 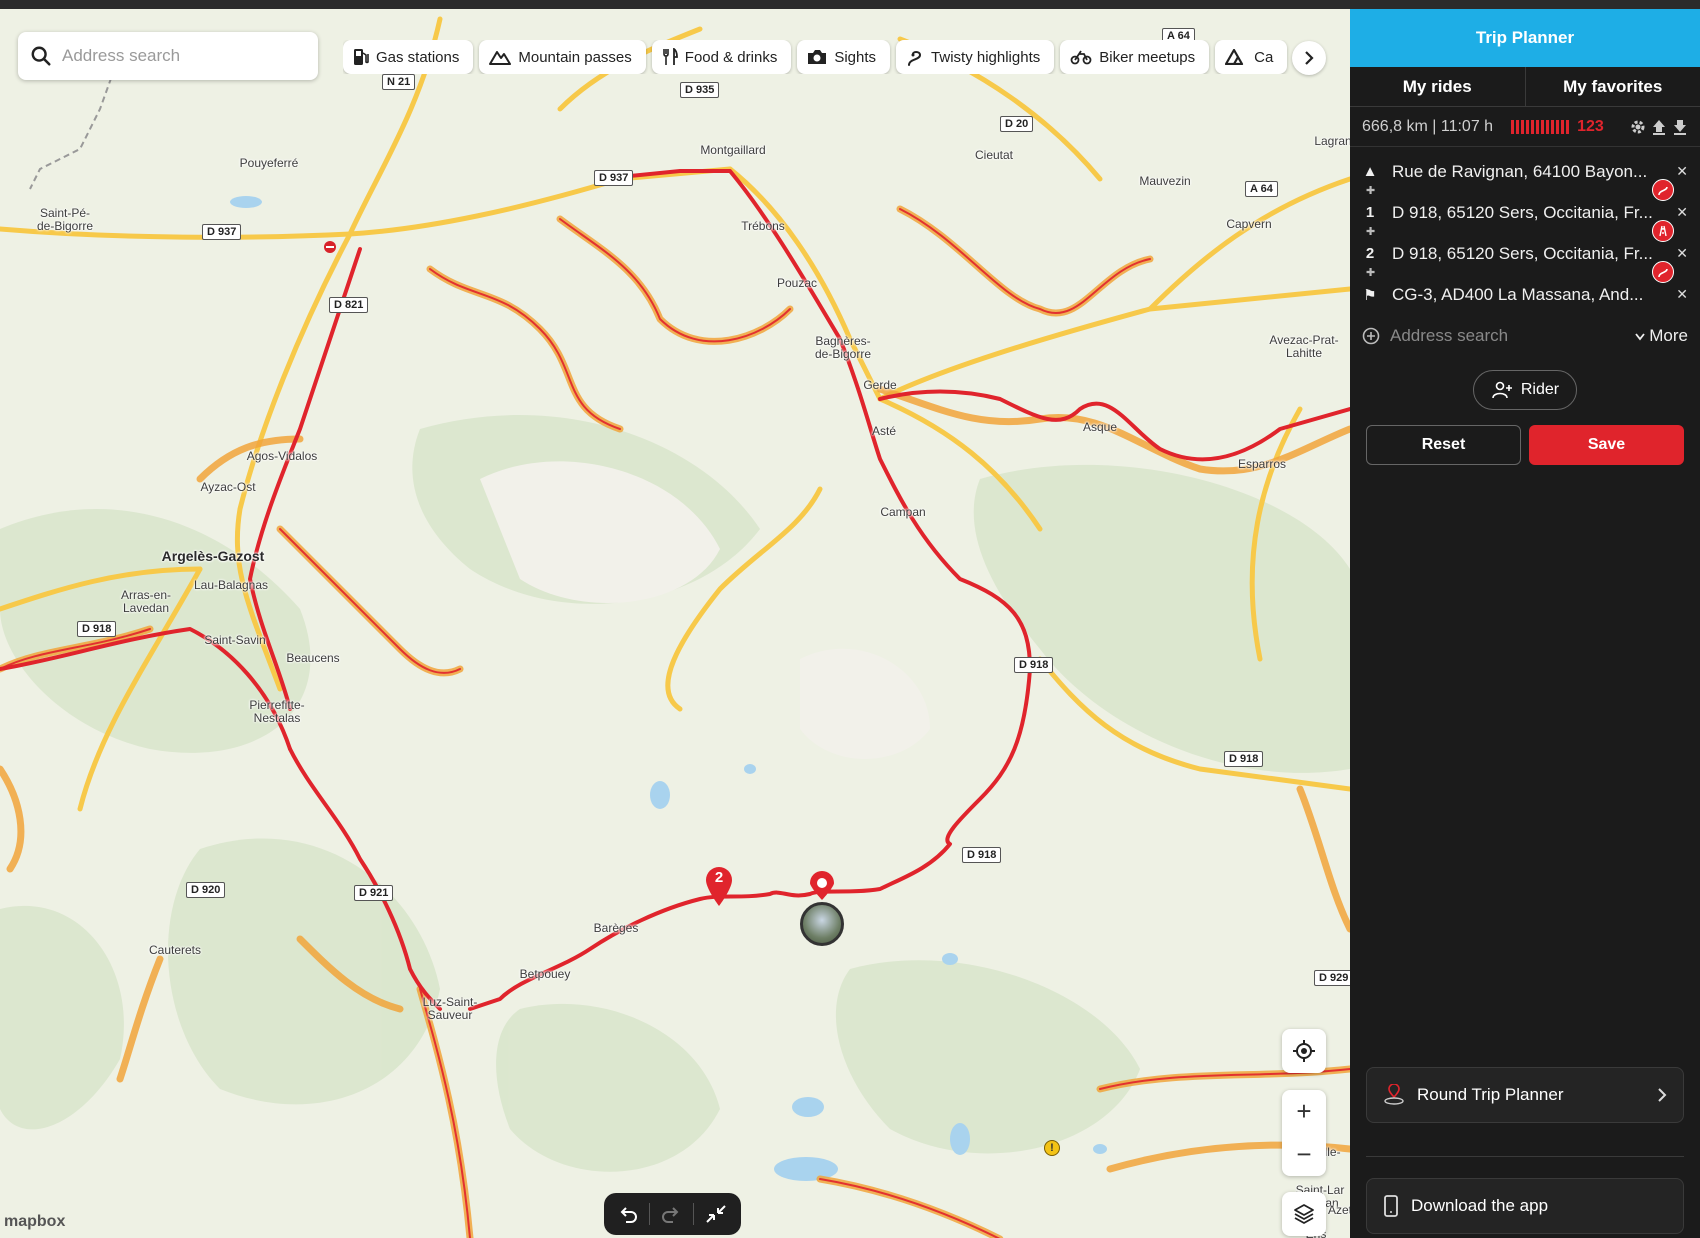 What do you see at coordinates (408, 57) in the screenshot?
I see `filter-gas-stations: Gas stations` at bounding box center [408, 57].